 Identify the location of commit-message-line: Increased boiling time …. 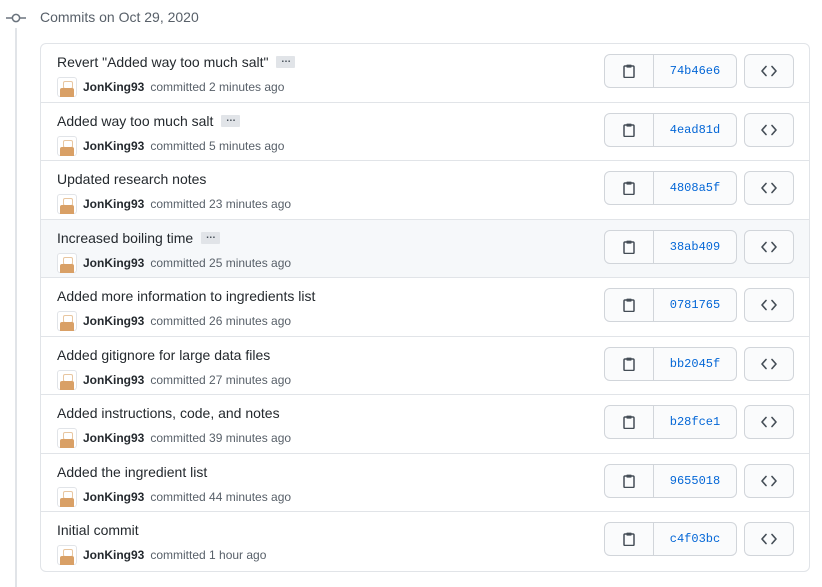
(139, 238).